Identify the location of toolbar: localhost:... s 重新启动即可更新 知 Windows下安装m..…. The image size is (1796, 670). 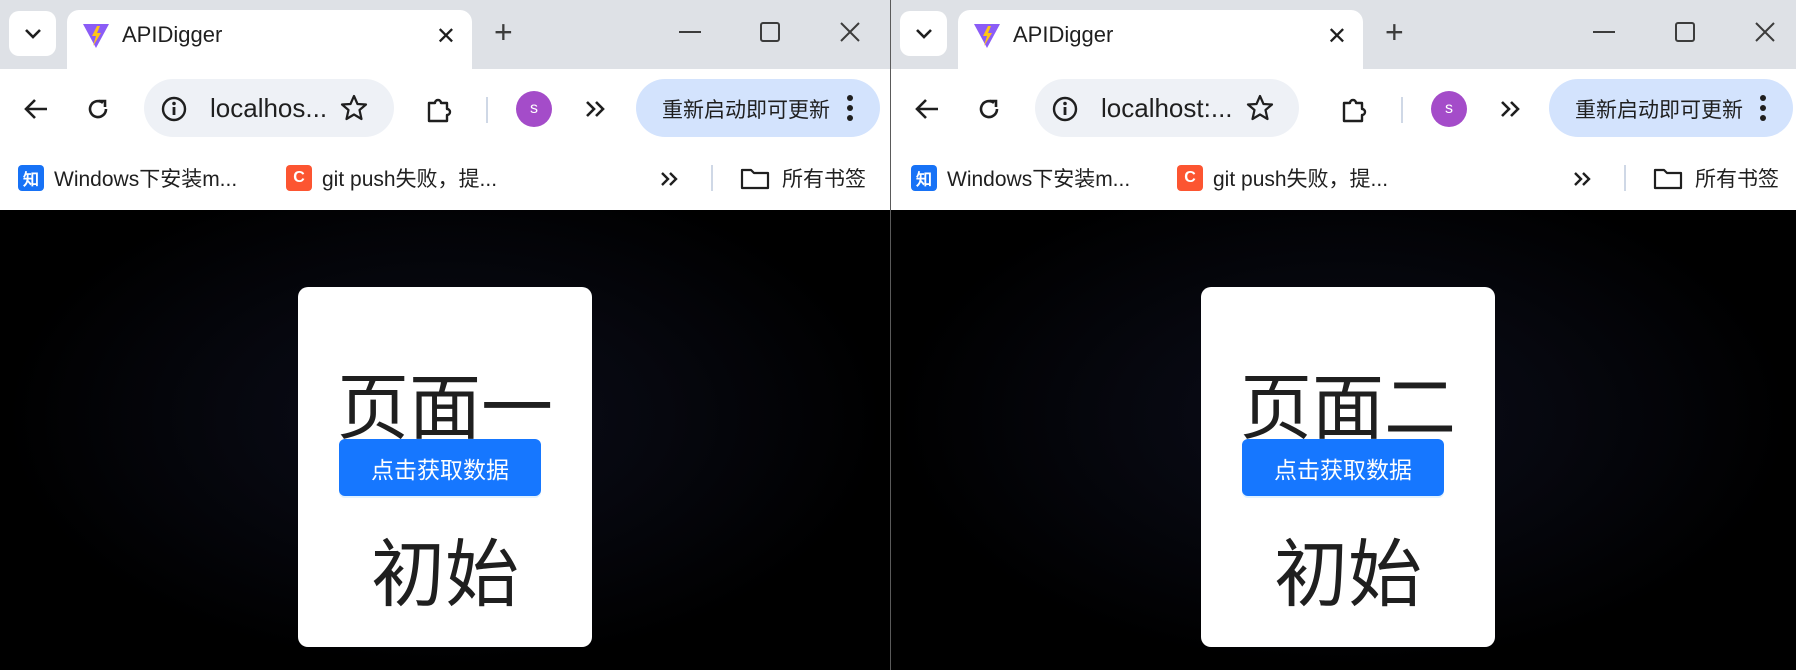
(1343, 144).